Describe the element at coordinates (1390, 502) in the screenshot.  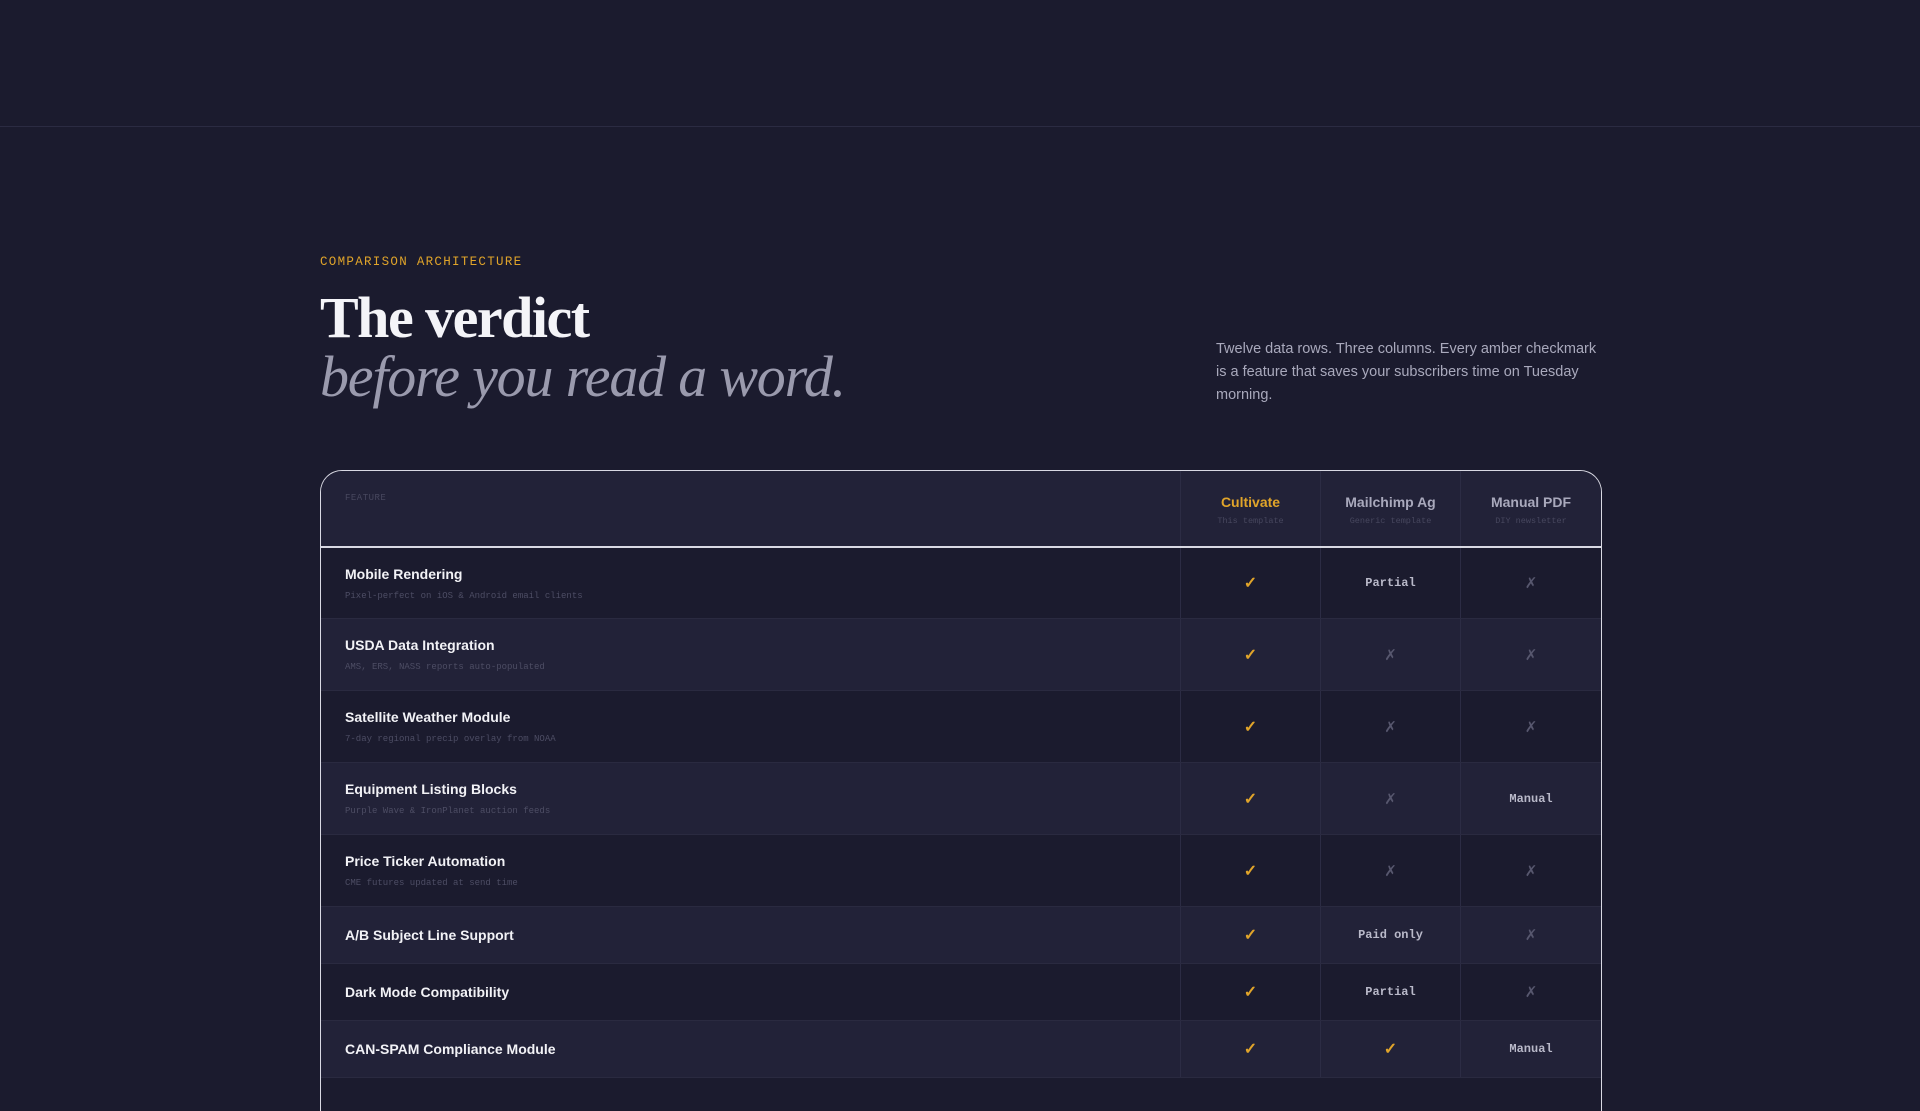
I see `column-name: Mailchimp Ag` at that location.